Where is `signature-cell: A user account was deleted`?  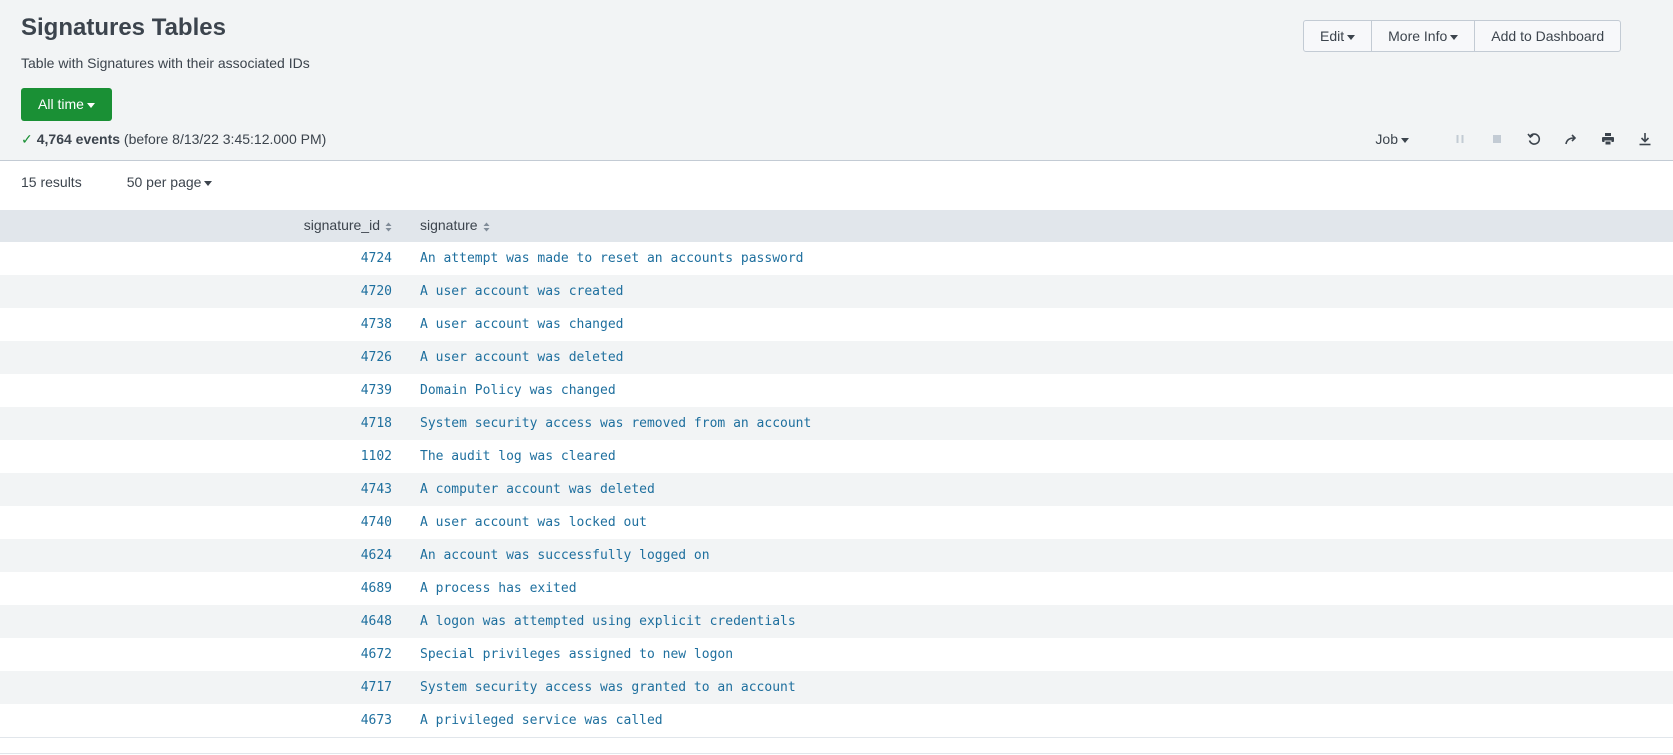
signature-cell: A user account was deleted is located at coordinates (1032, 357).